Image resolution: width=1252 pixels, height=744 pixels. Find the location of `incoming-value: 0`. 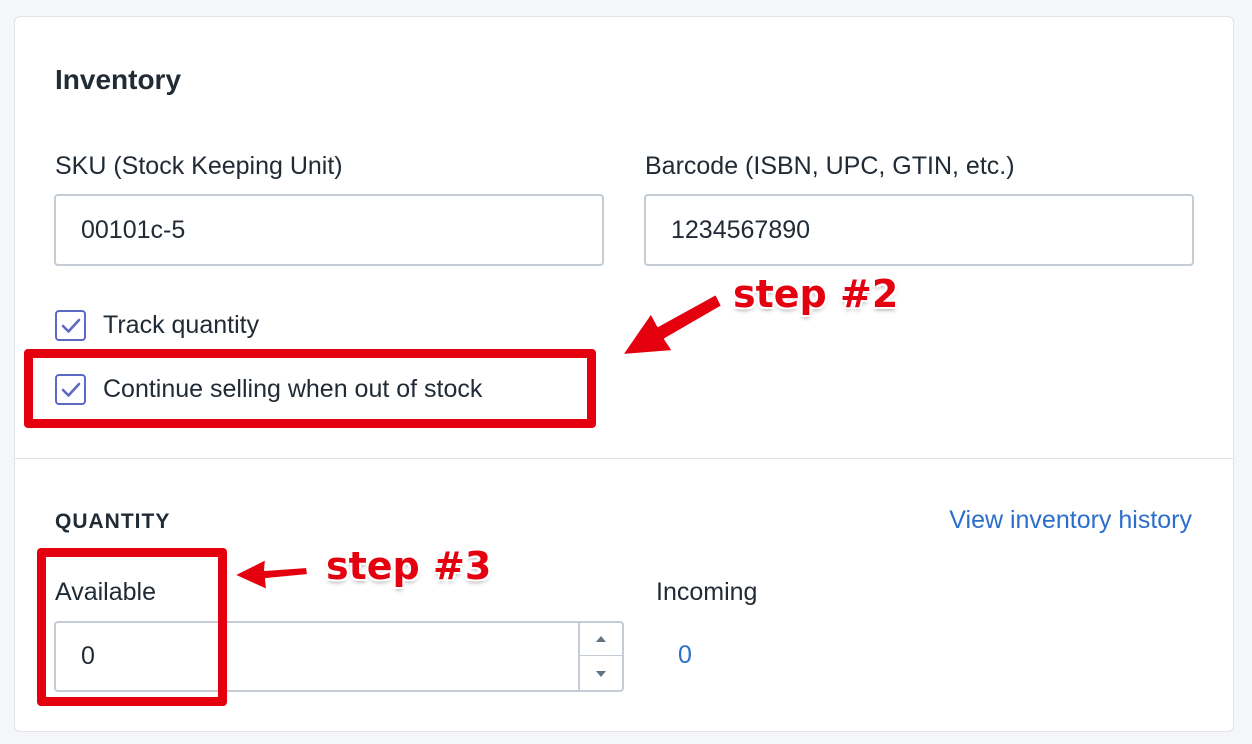

incoming-value: 0 is located at coordinates (685, 655).